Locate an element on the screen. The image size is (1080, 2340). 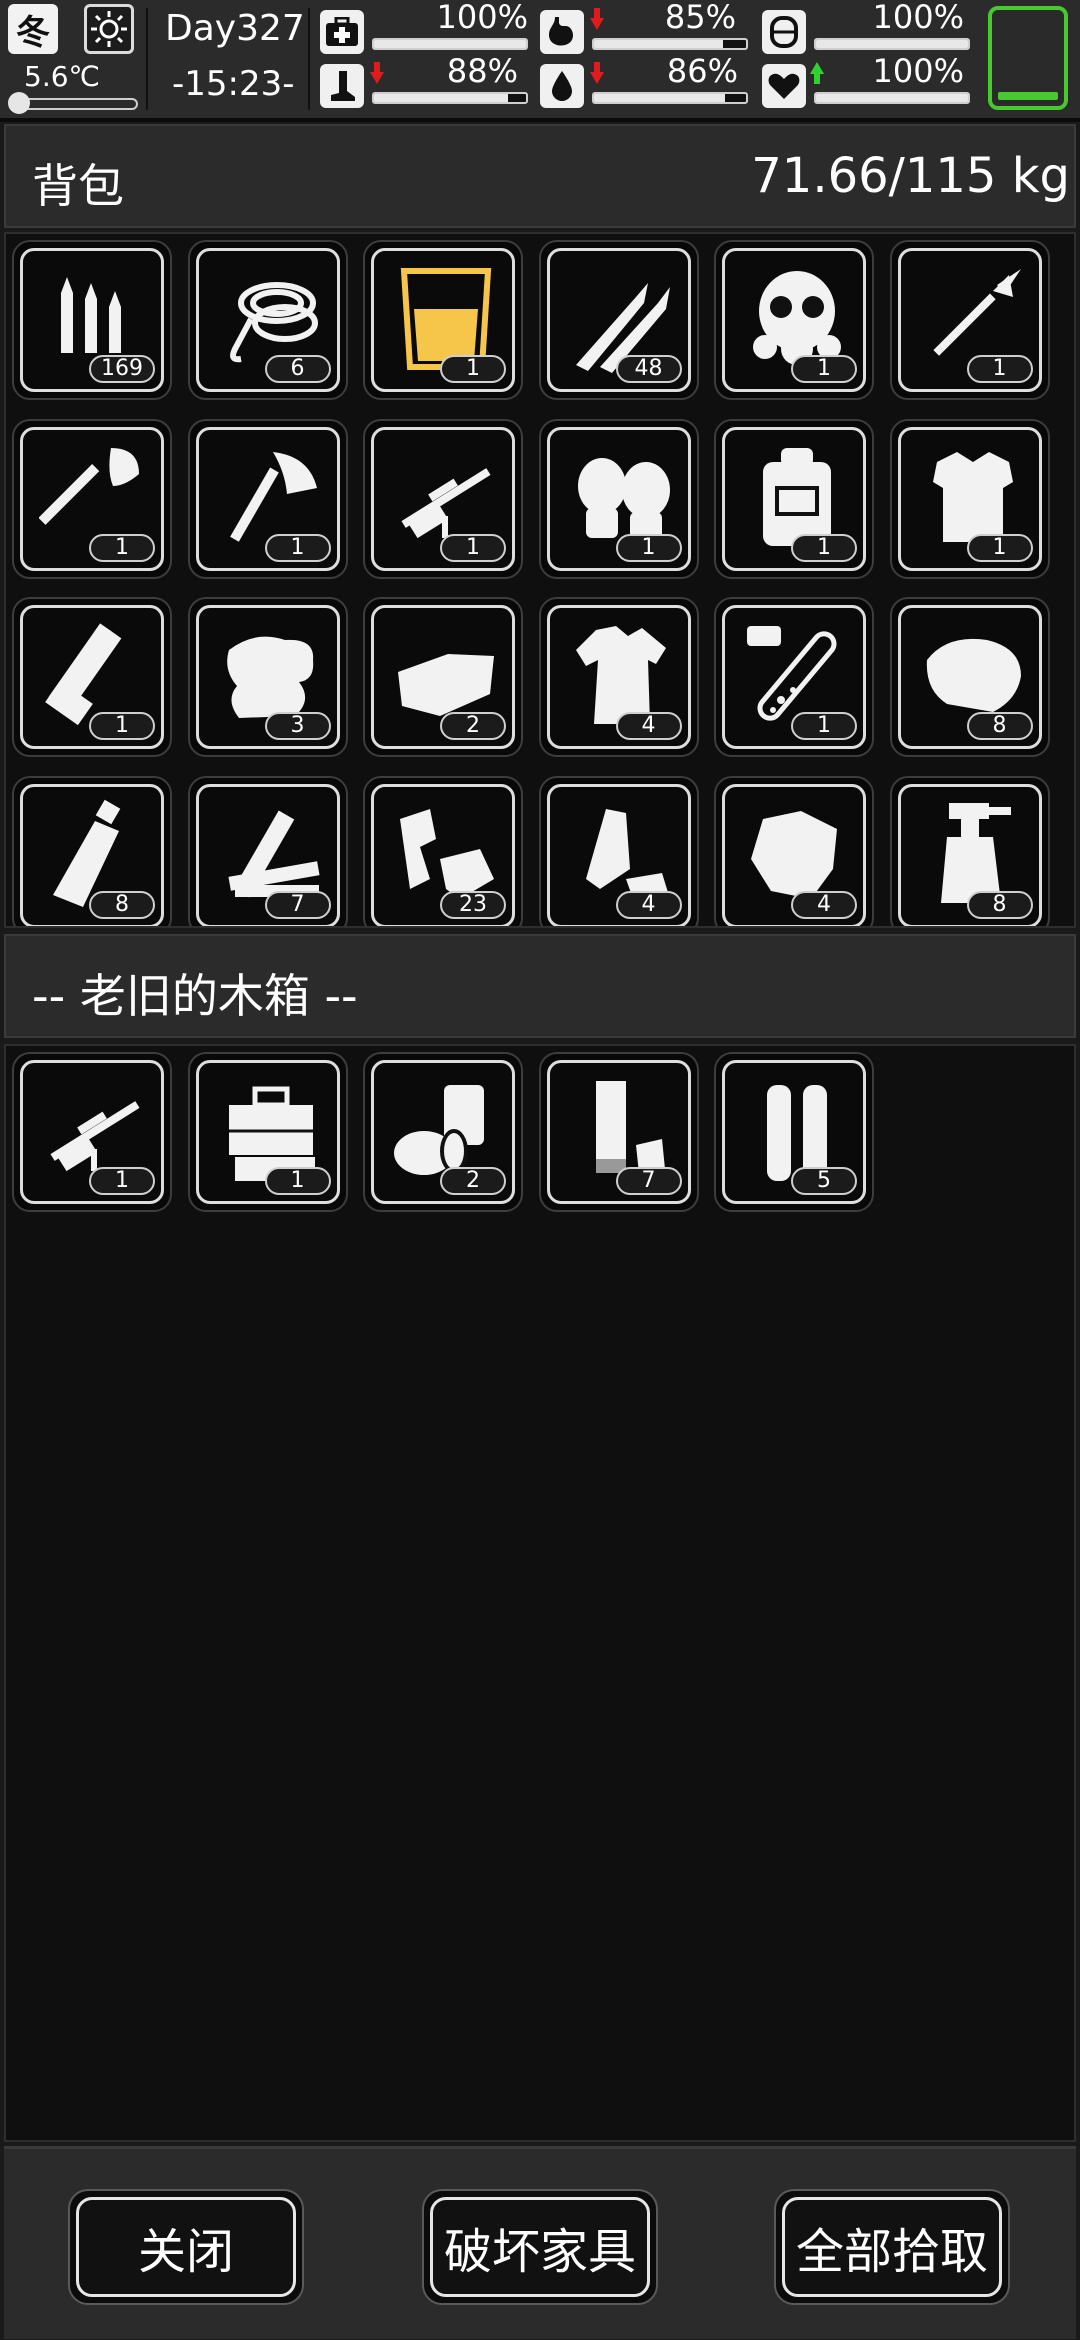
backpack-item-slot: 169 is located at coordinates (92, 320).